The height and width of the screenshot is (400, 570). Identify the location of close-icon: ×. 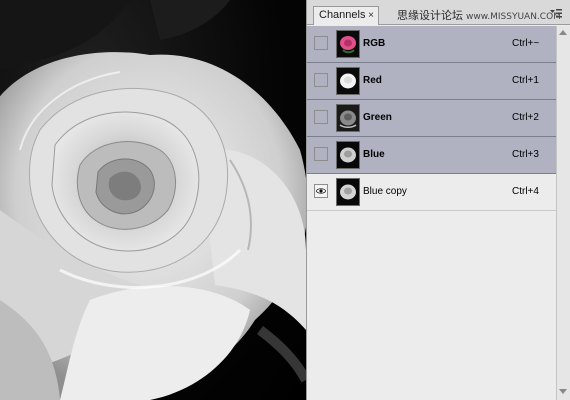
(371, 15).